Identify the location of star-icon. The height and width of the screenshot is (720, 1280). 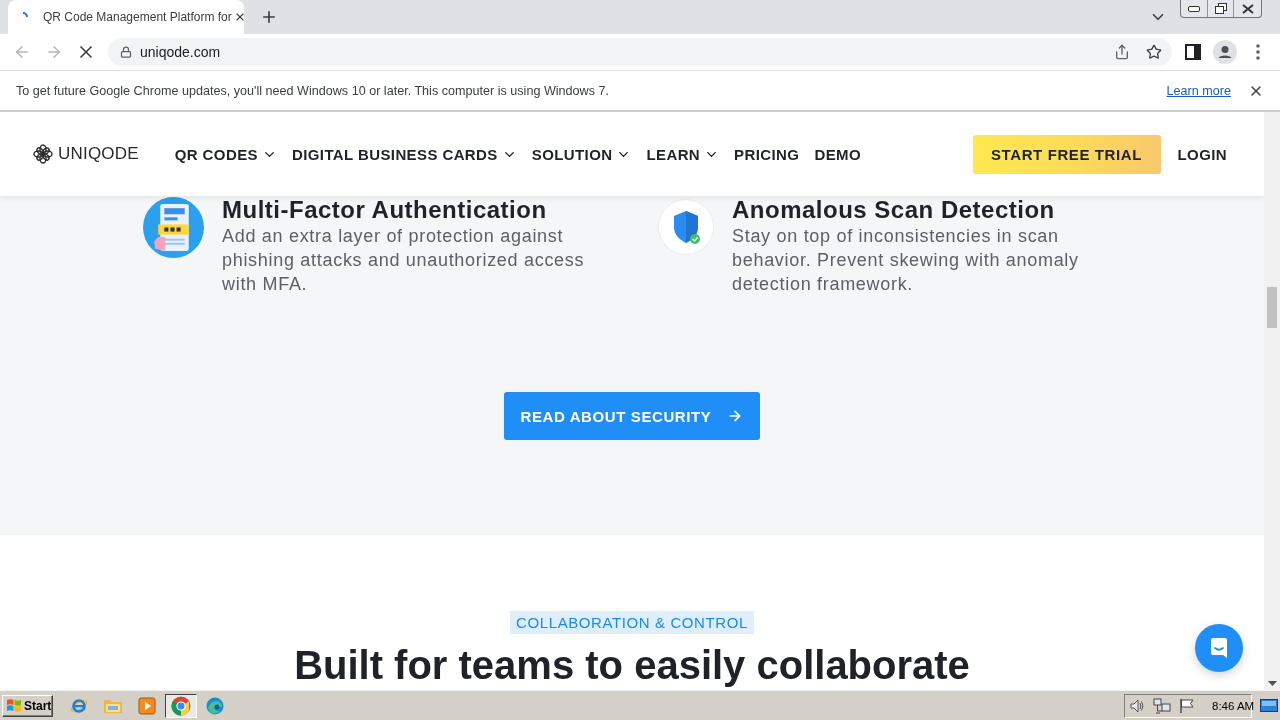
(1154, 52).